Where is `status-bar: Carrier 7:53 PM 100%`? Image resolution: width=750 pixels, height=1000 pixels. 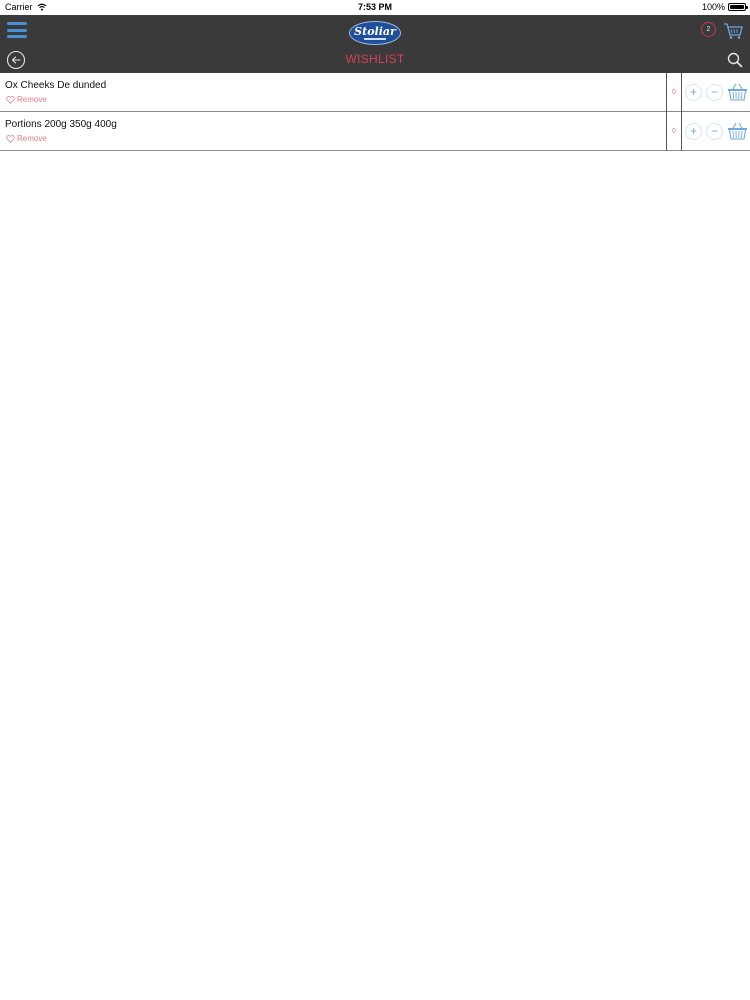
status-bar: Carrier 7:53 PM 100% is located at coordinates (375, 7).